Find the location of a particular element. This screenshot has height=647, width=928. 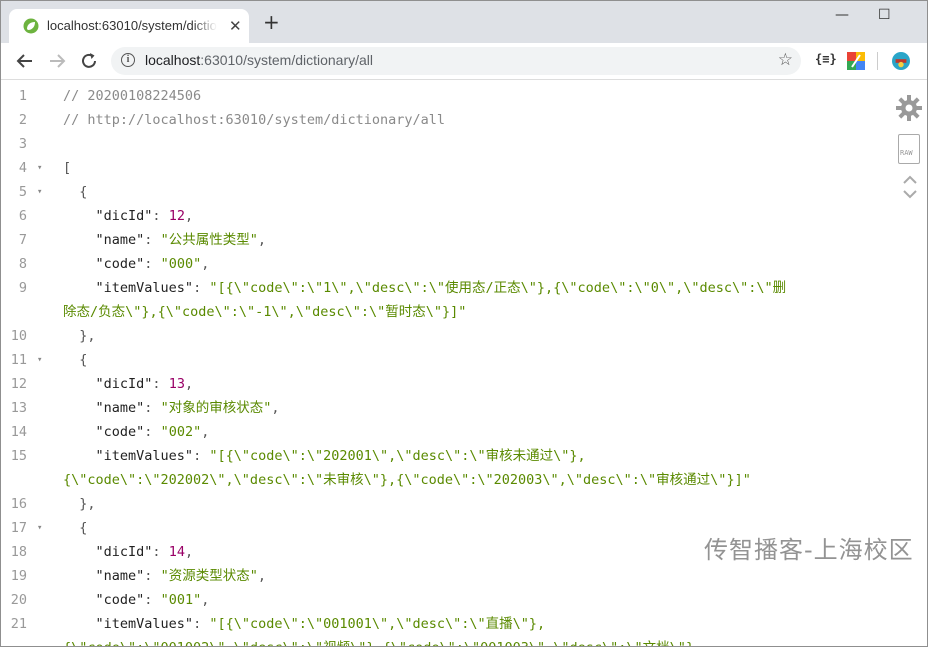

viewer-side-toolbar: RAW is located at coordinates (910, 147).